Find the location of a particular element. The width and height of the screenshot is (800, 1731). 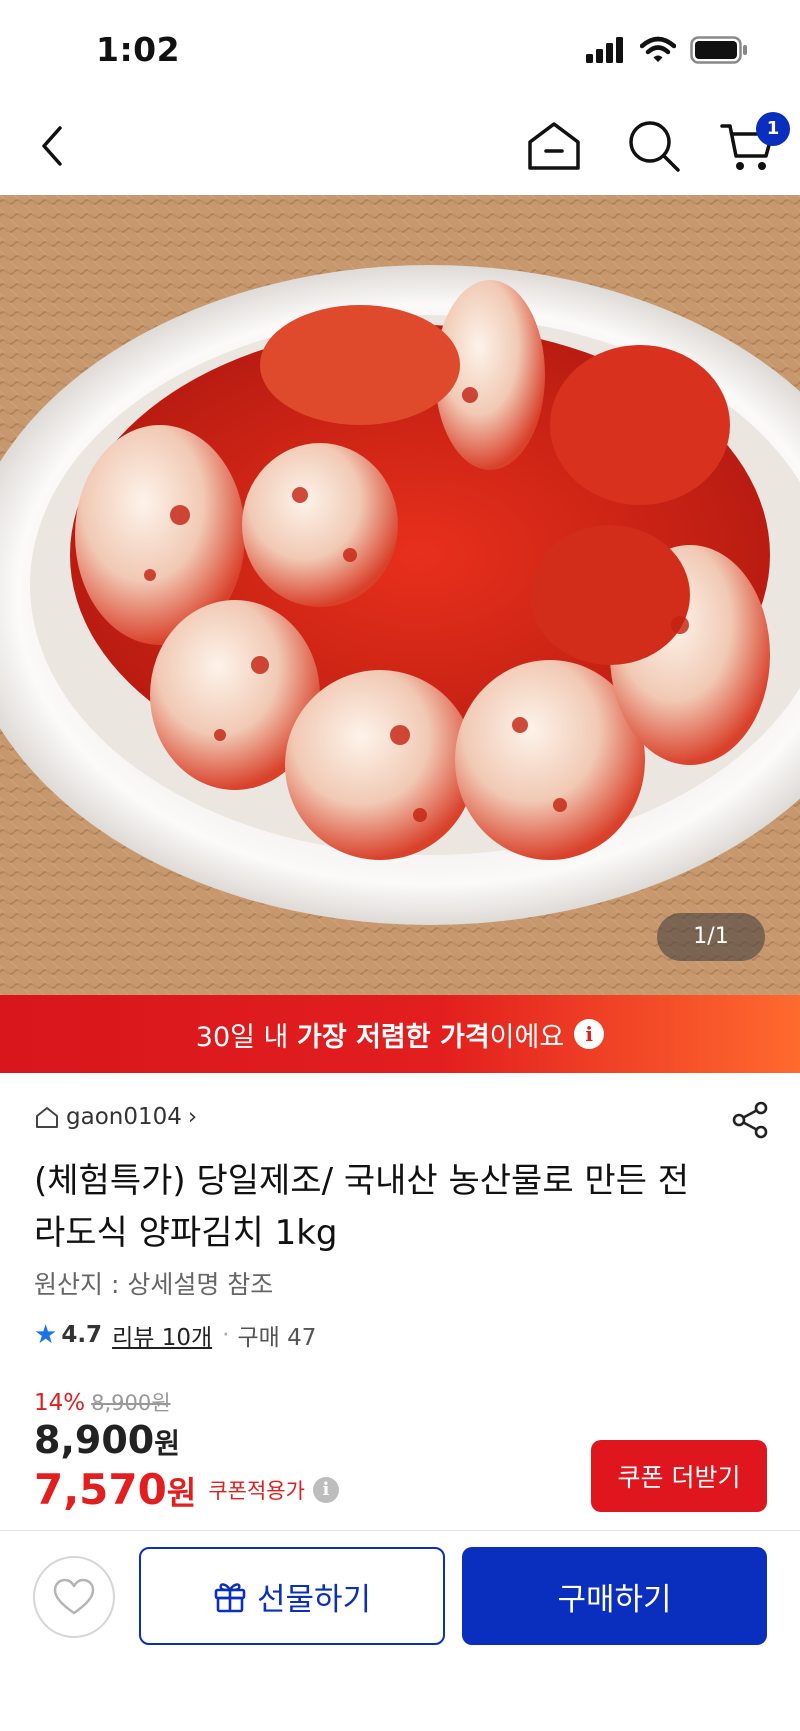

reviews-link: 리뷰 10개 is located at coordinates (162, 1335).